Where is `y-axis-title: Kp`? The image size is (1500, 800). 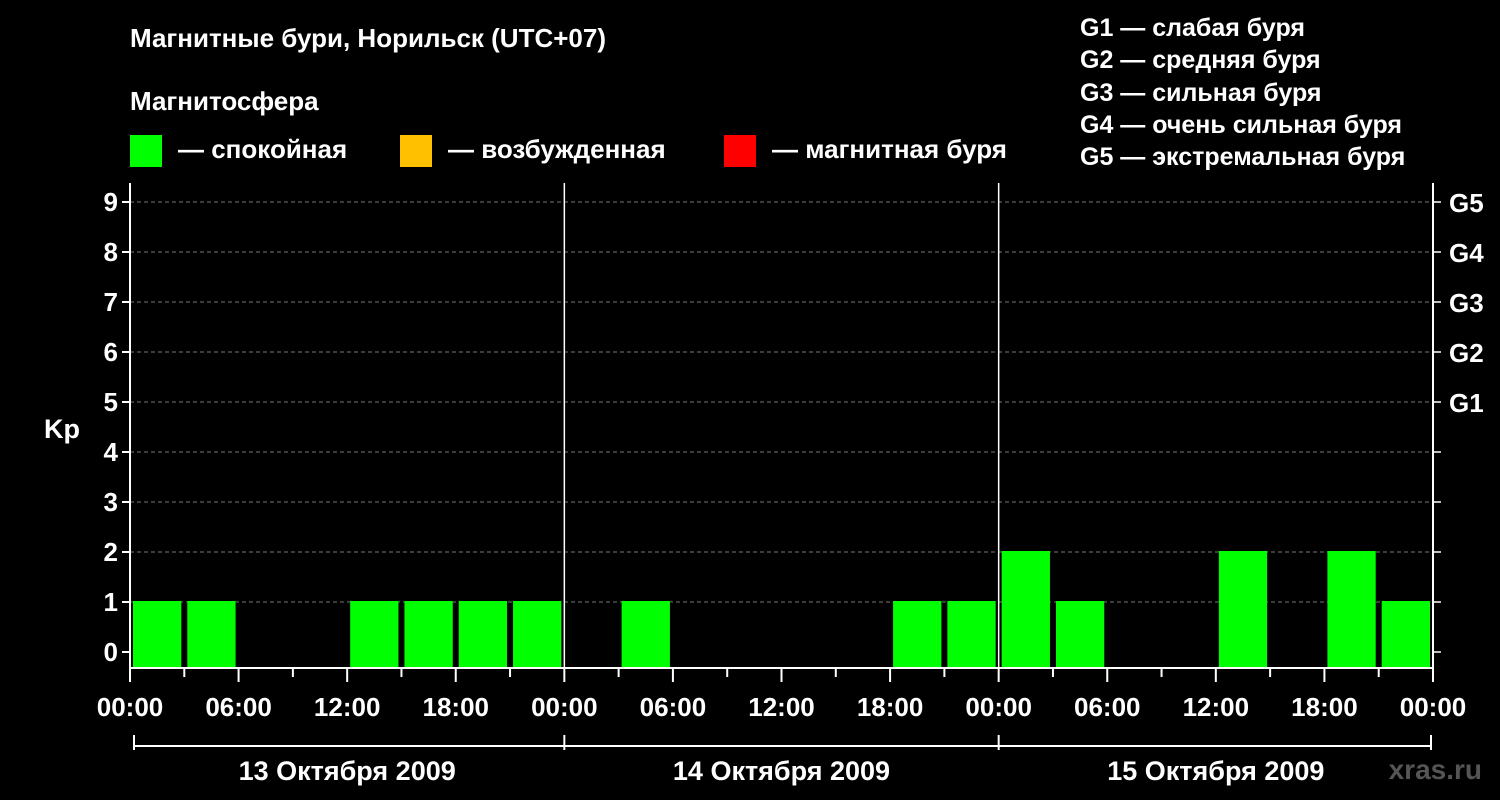
y-axis-title: Kp is located at coordinates (62, 429).